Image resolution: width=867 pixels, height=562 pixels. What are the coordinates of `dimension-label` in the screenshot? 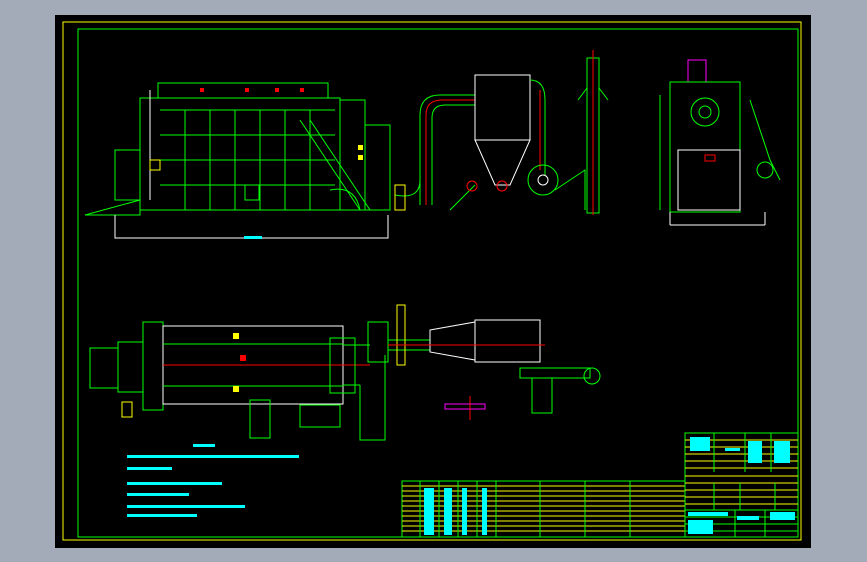 It's located at (253, 237).